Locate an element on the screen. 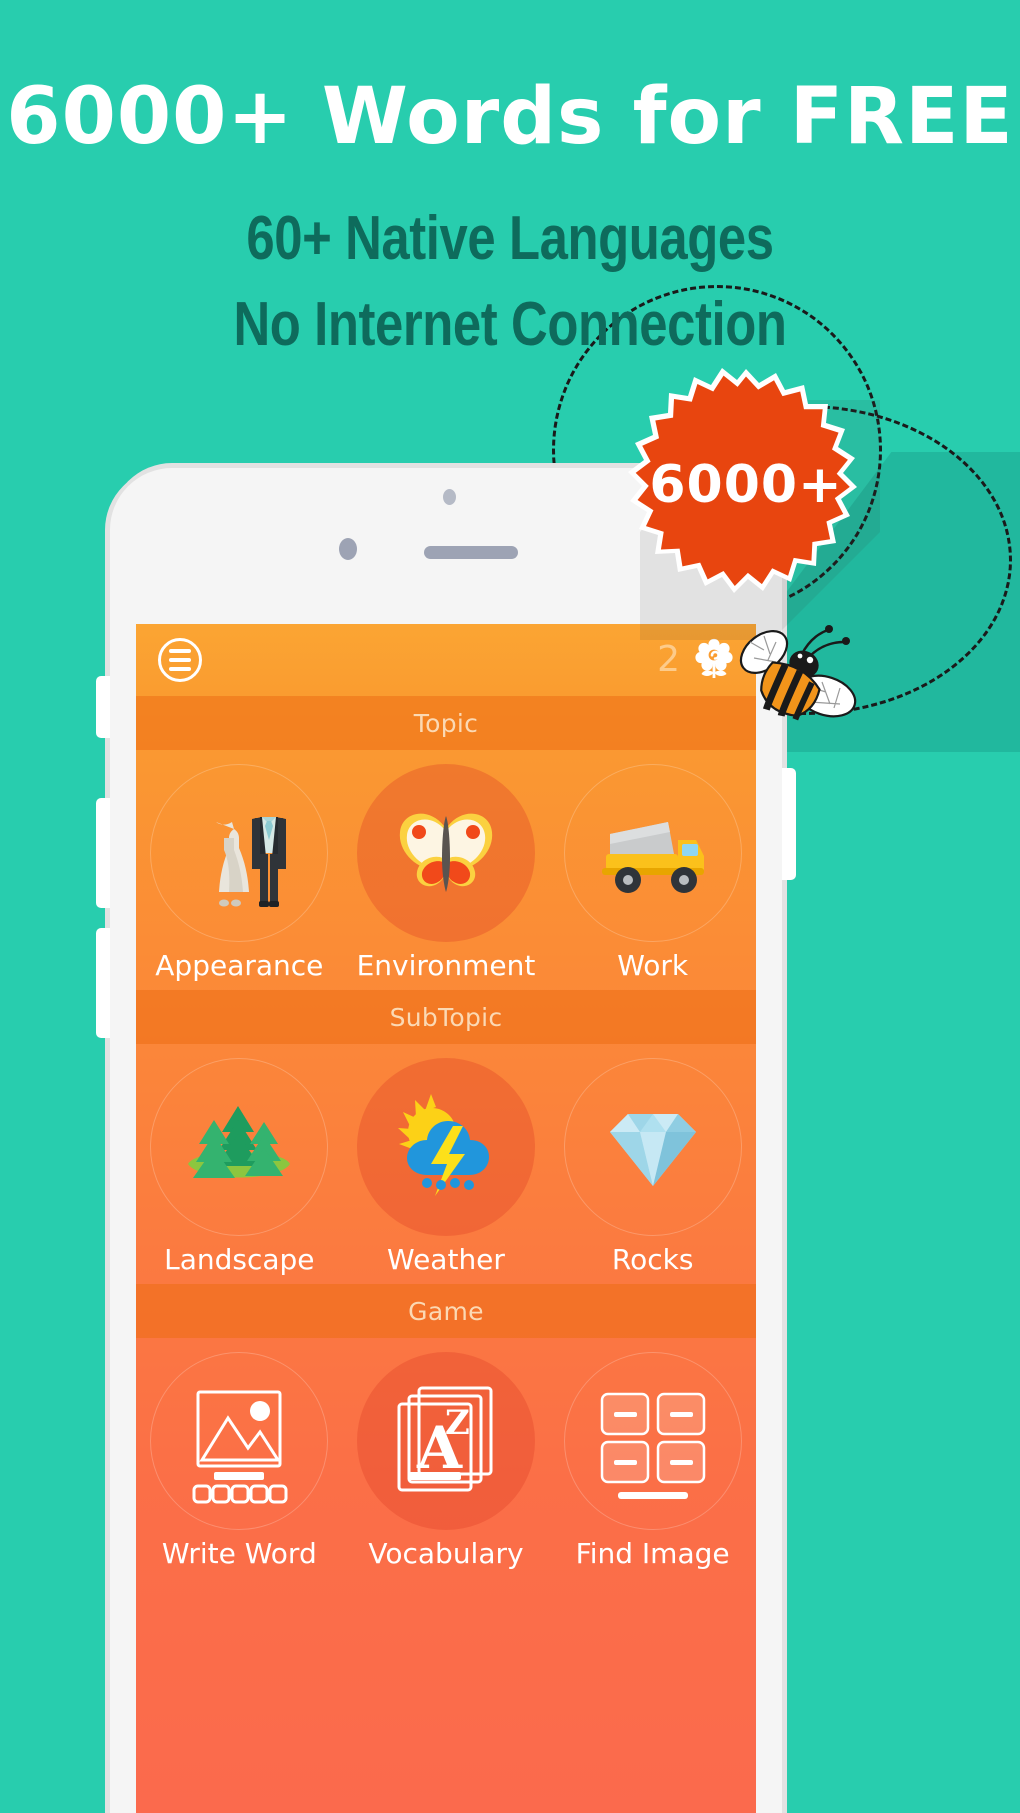 This screenshot has width=1020, height=1813. grid-item-landscape: Landscape is located at coordinates (239, 1164).